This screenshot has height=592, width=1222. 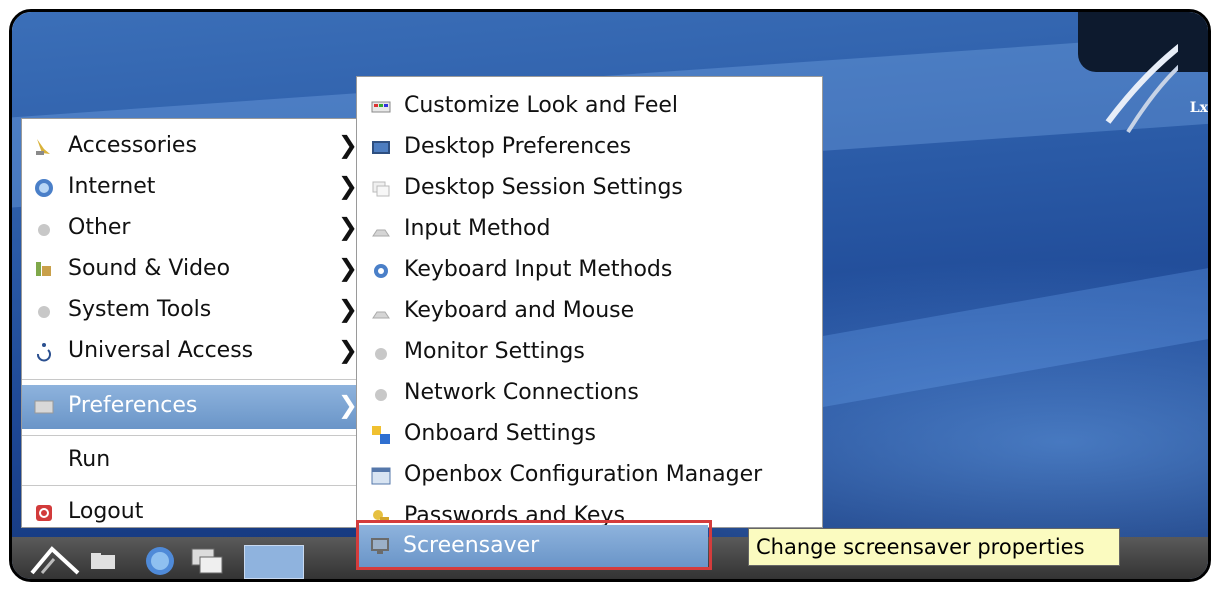 What do you see at coordinates (44, 352) in the screenshot?
I see `universal-access-icon` at bounding box center [44, 352].